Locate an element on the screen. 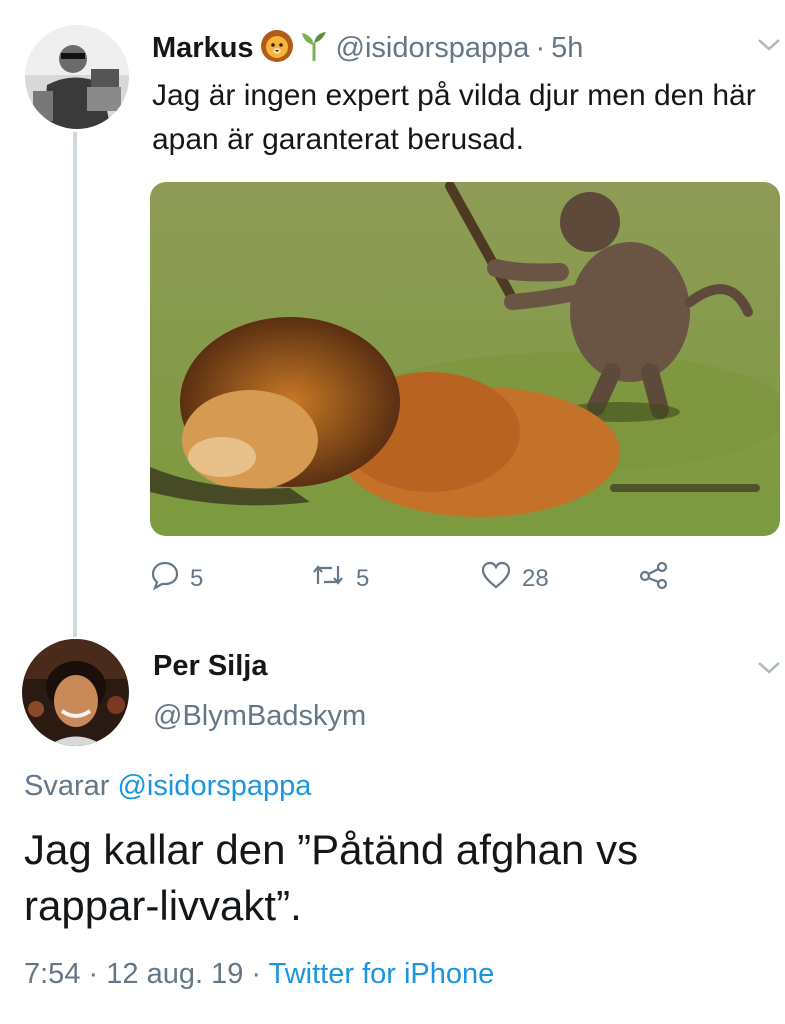 The image size is (785, 1024). tweet1-time: 5h is located at coordinates (567, 48).